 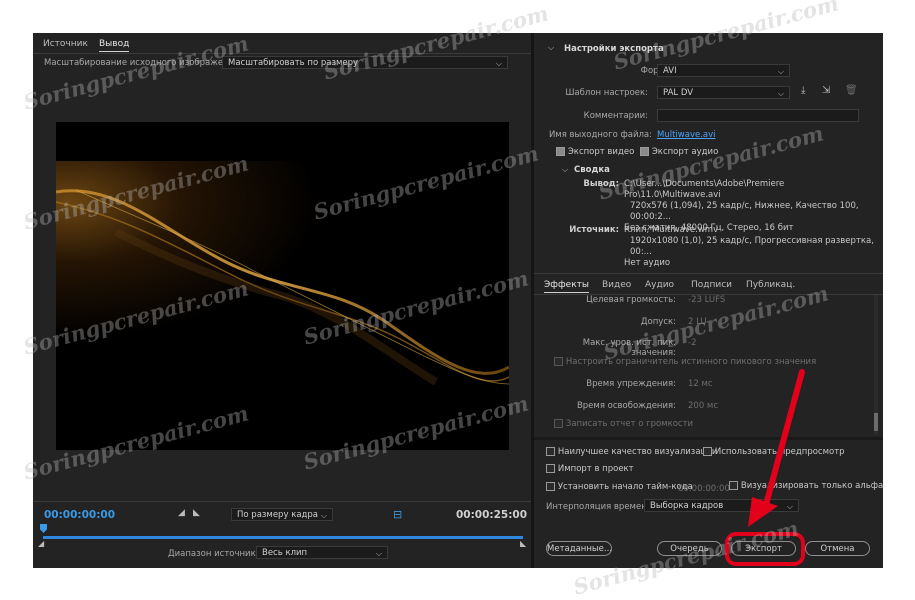 I want to click on annotation-arrow-shaft, so click(x=783, y=442).